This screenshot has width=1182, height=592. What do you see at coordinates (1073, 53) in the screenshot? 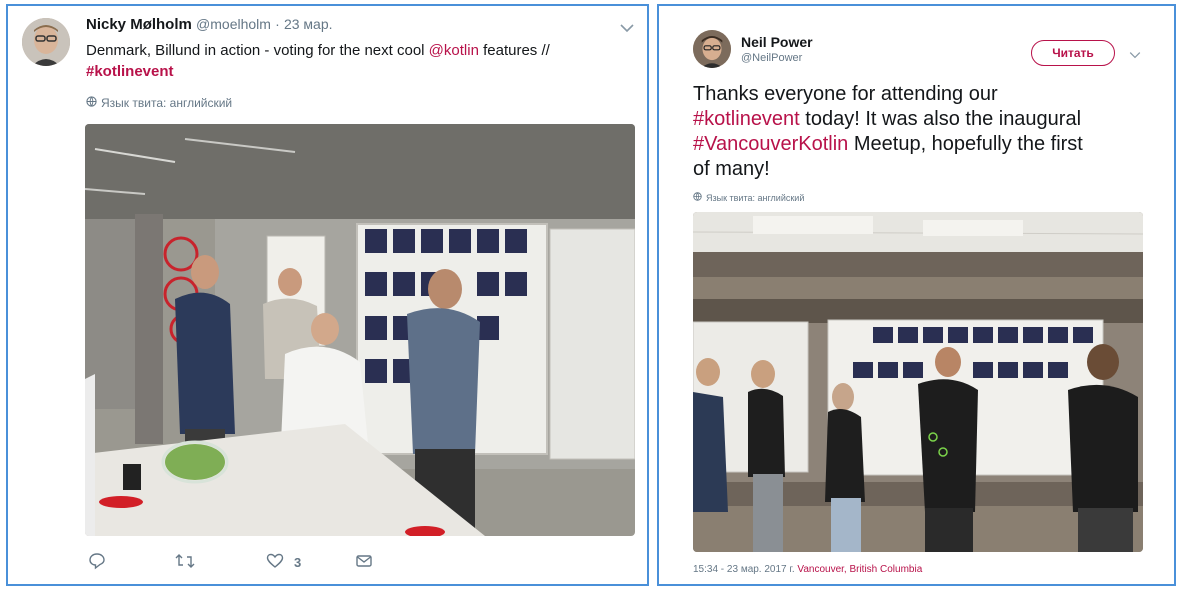
I see `follow-button: Читать` at bounding box center [1073, 53].